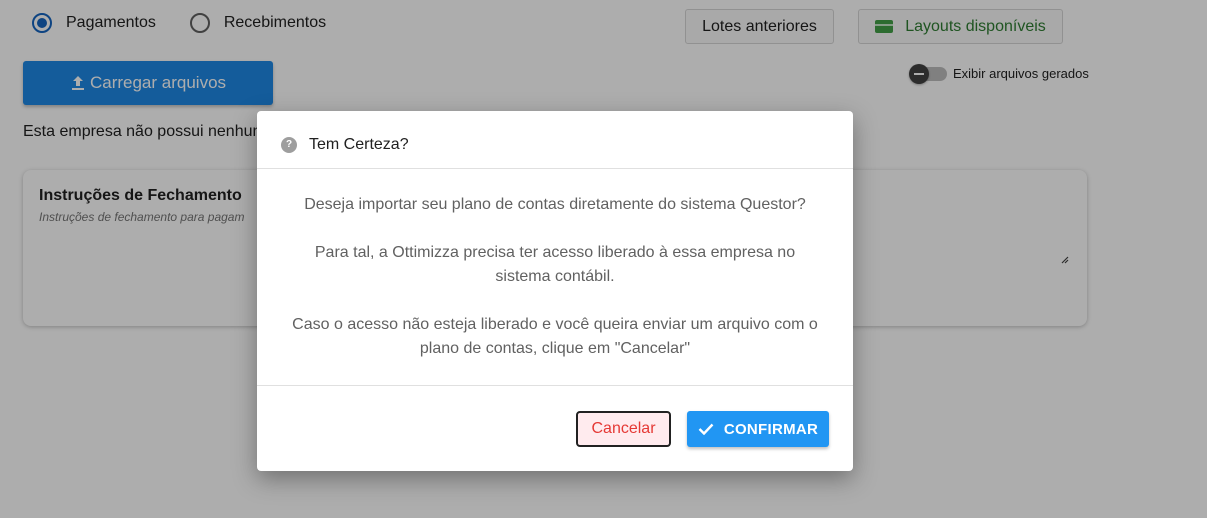 This screenshot has width=1207, height=518. Describe the element at coordinates (359, 144) in the screenshot. I see `dialog-title: Tem Certeza?` at that location.